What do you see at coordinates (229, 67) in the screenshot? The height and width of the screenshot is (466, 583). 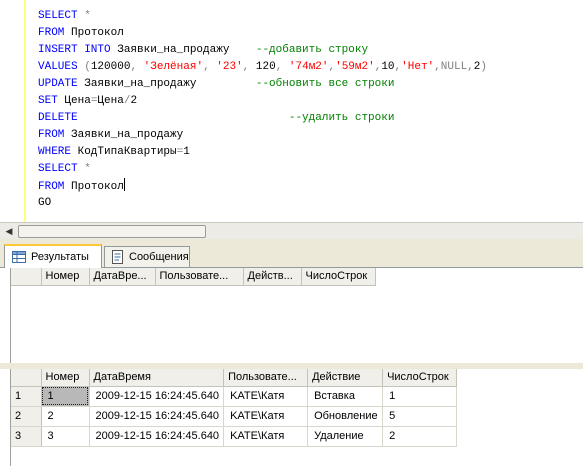 I see `code-token: '23'` at bounding box center [229, 67].